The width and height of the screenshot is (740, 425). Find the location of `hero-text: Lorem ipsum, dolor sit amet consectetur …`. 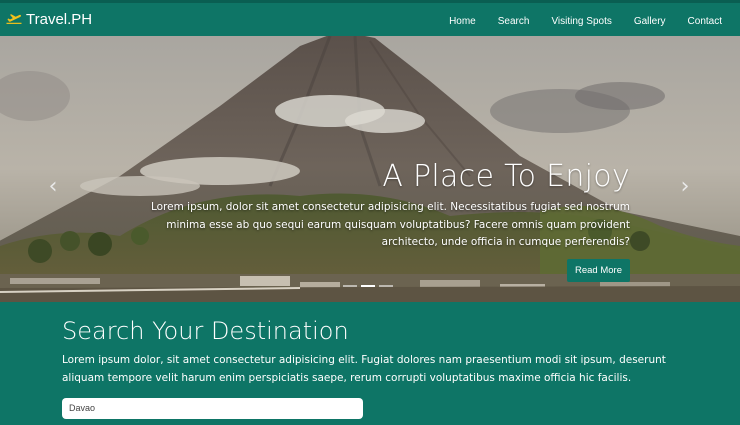

hero-text: Lorem ipsum, dolor sit amet consectetur … is located at coordinates (390, 224).